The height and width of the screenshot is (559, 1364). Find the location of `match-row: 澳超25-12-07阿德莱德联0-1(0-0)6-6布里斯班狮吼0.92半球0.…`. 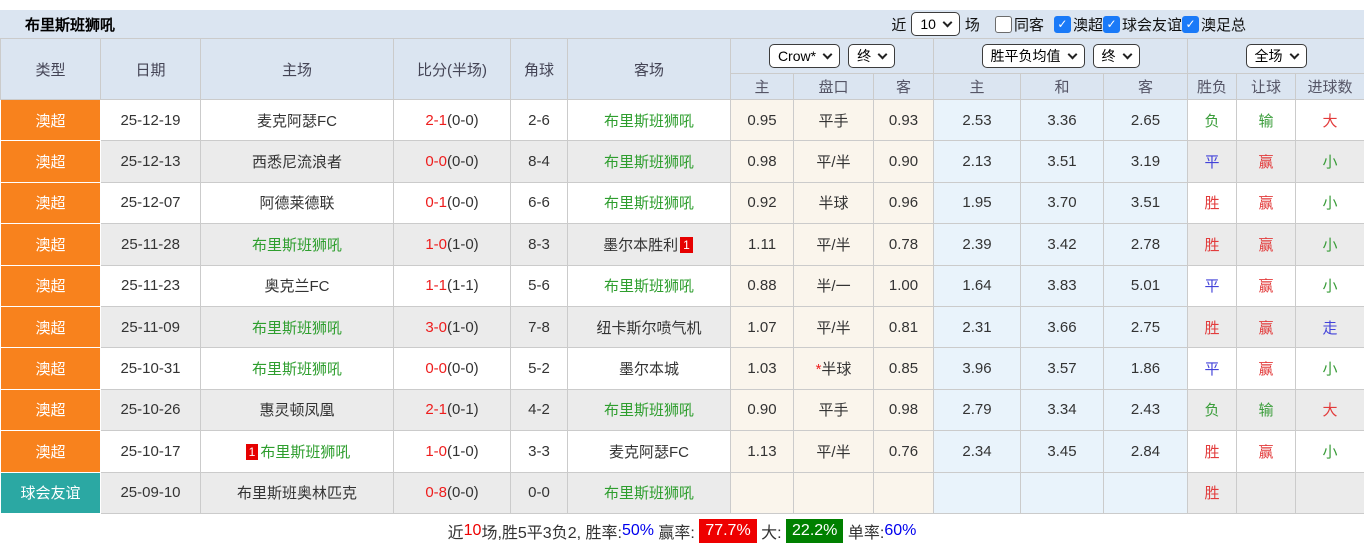

match-row: 澳超25-12-07阿德莱德联0-1(0-0)6-6布里斯班狮吼0.92半球0.… is located at coordinates (682, 202).